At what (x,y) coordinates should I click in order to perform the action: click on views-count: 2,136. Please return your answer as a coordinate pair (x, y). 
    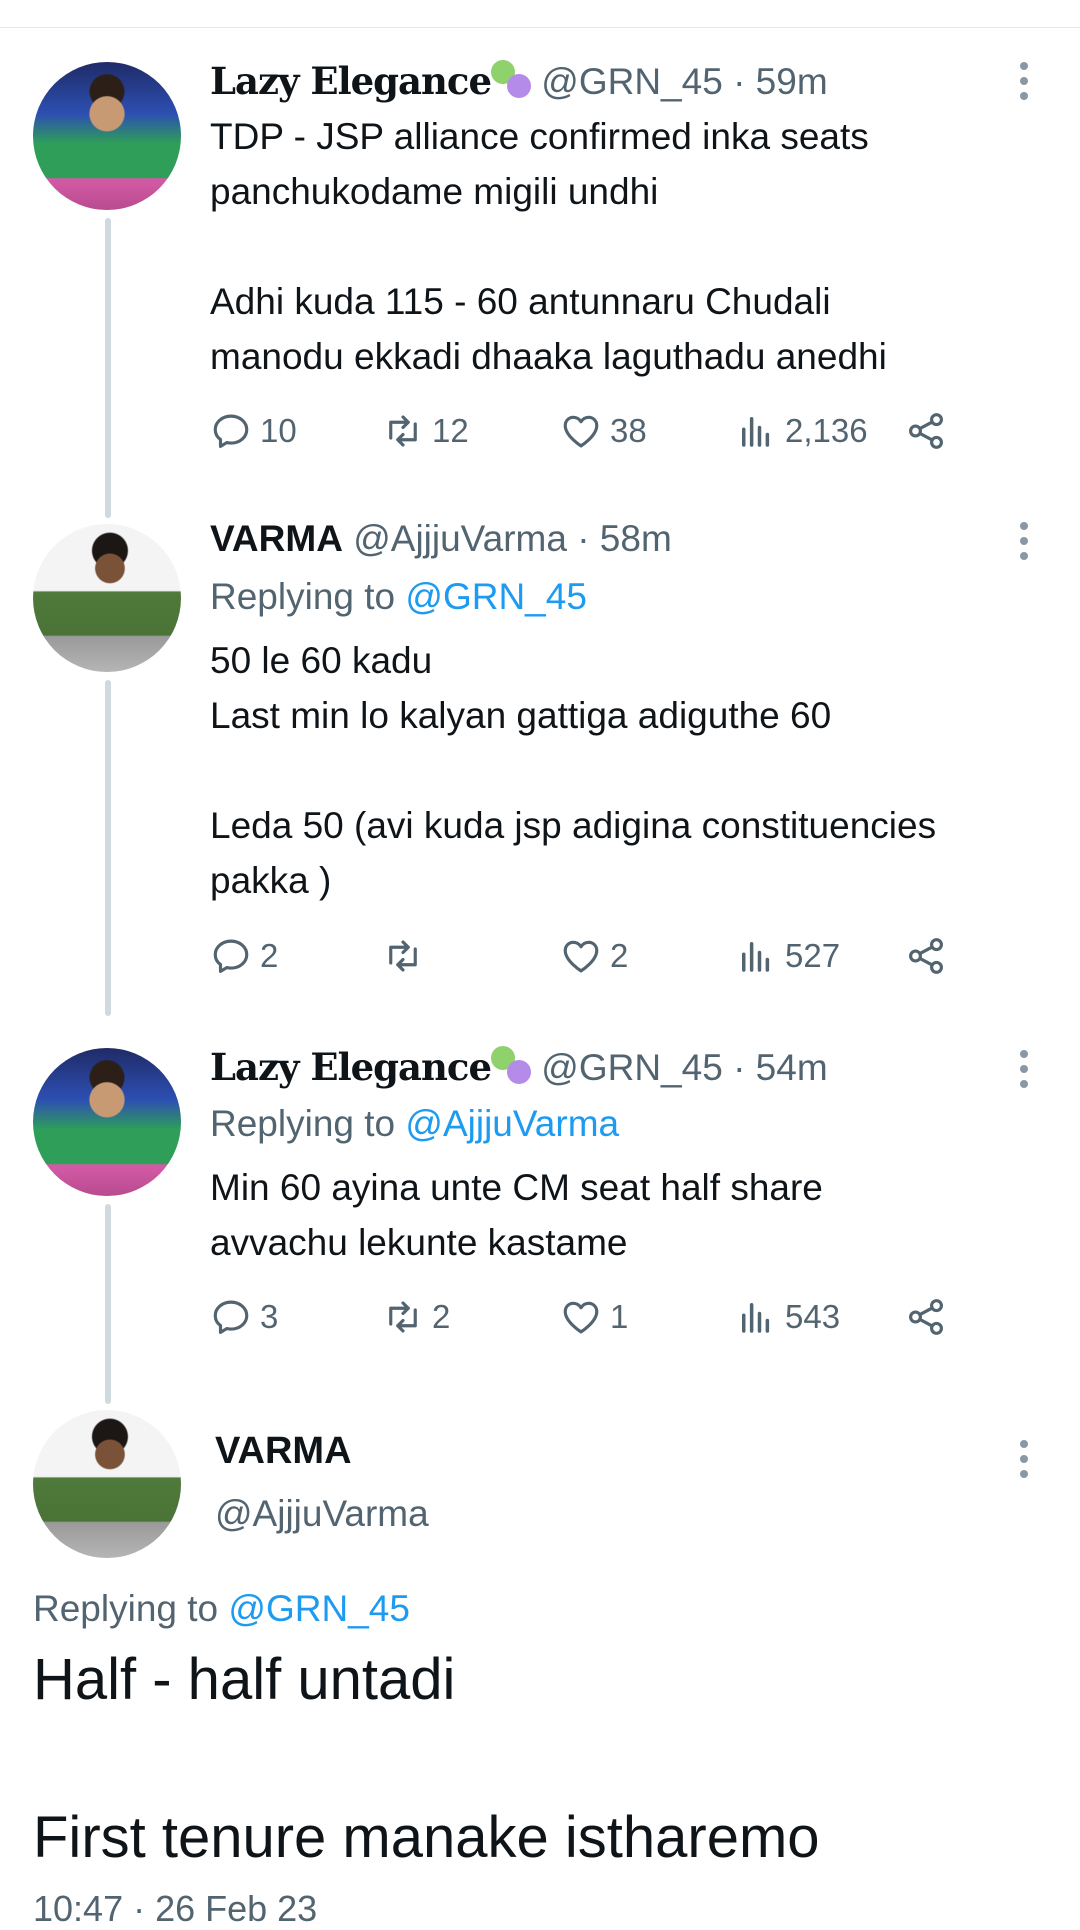
    Looking at the image, I should click on (826, 430).